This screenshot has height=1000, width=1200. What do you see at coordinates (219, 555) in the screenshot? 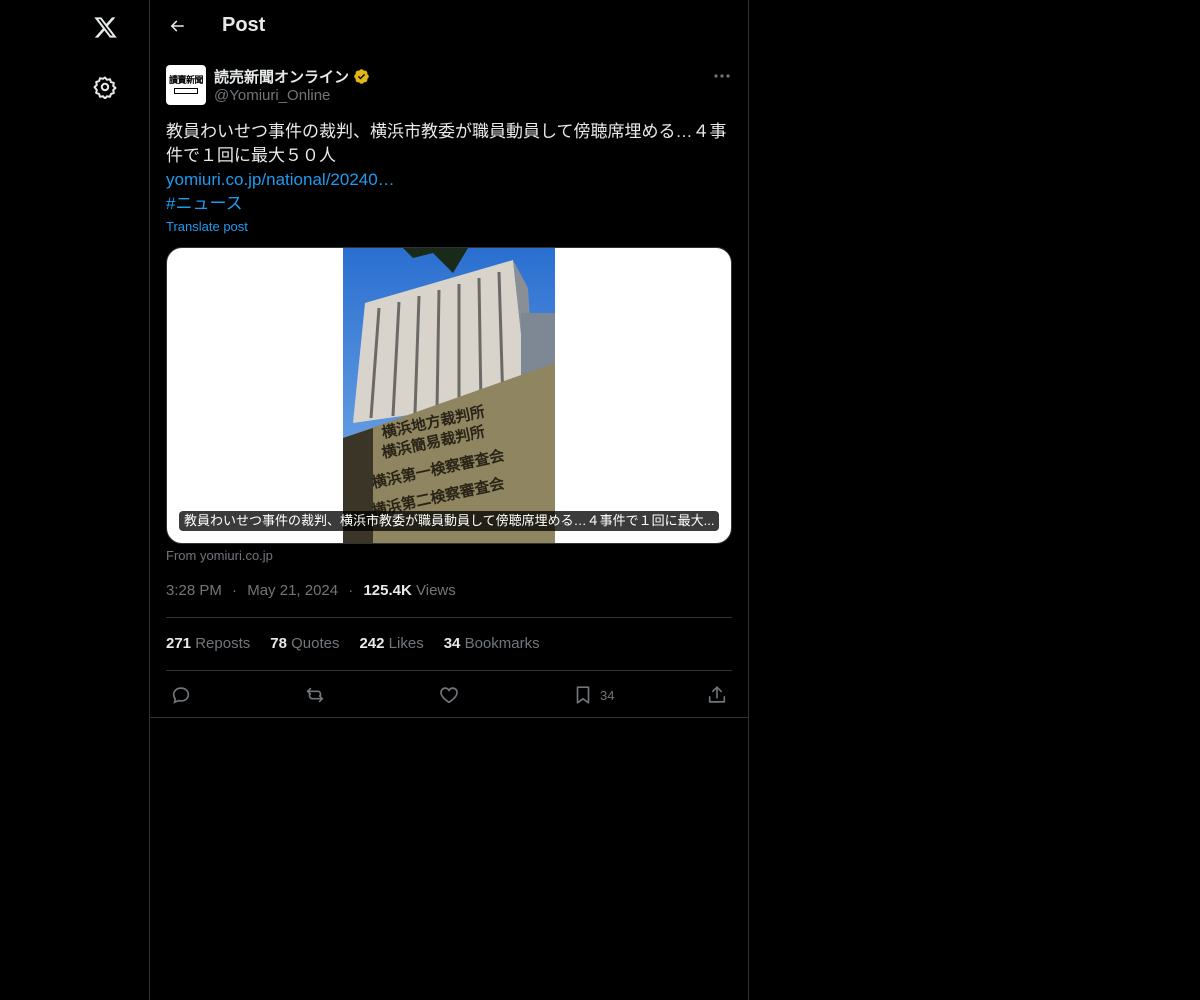
I see `card-source: From yomiuri.co.jp` at bounding box center [219, 555].